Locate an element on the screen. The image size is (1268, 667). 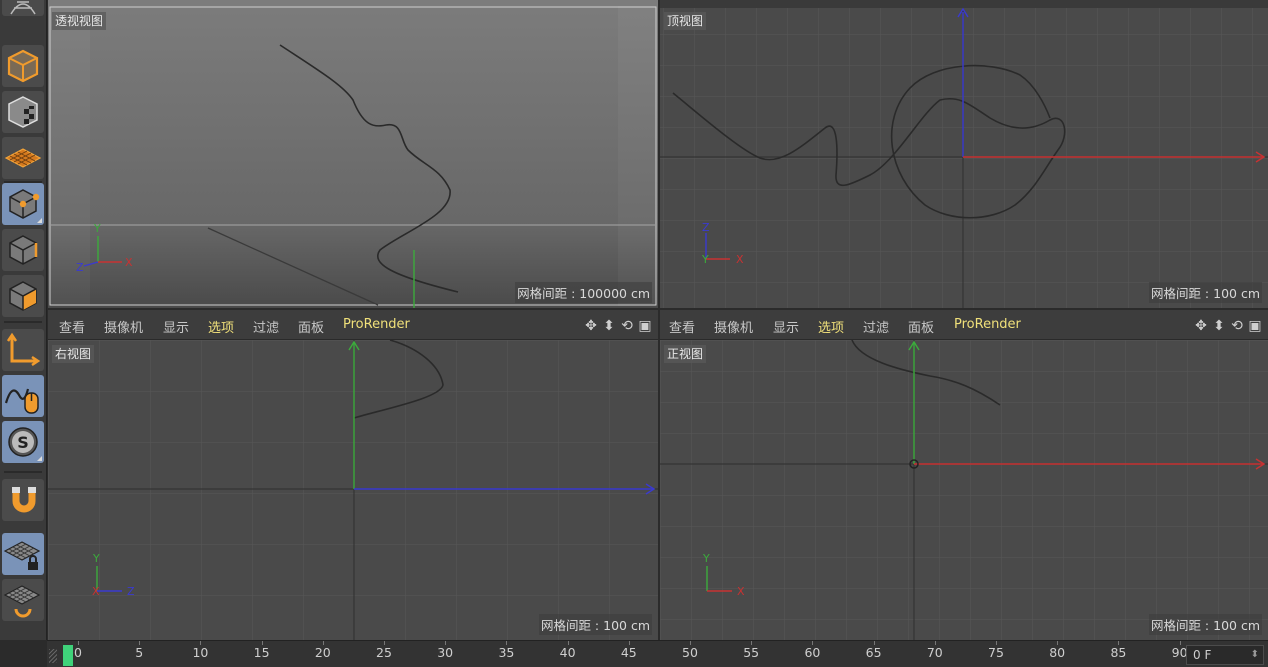
snap-button is located at coordinates (23, 500).